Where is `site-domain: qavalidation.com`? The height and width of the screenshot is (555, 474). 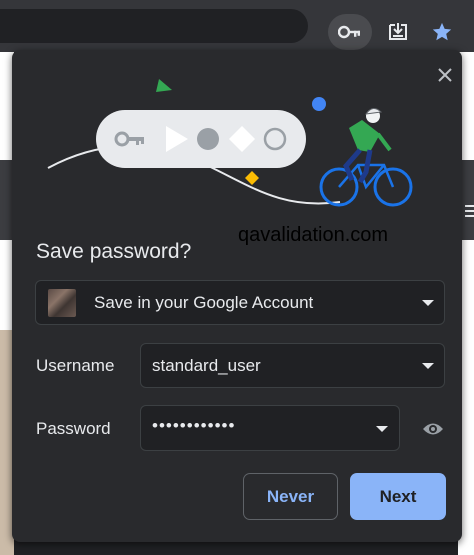 site-domain: qavalidation.com is located at coordinates (313, 235).